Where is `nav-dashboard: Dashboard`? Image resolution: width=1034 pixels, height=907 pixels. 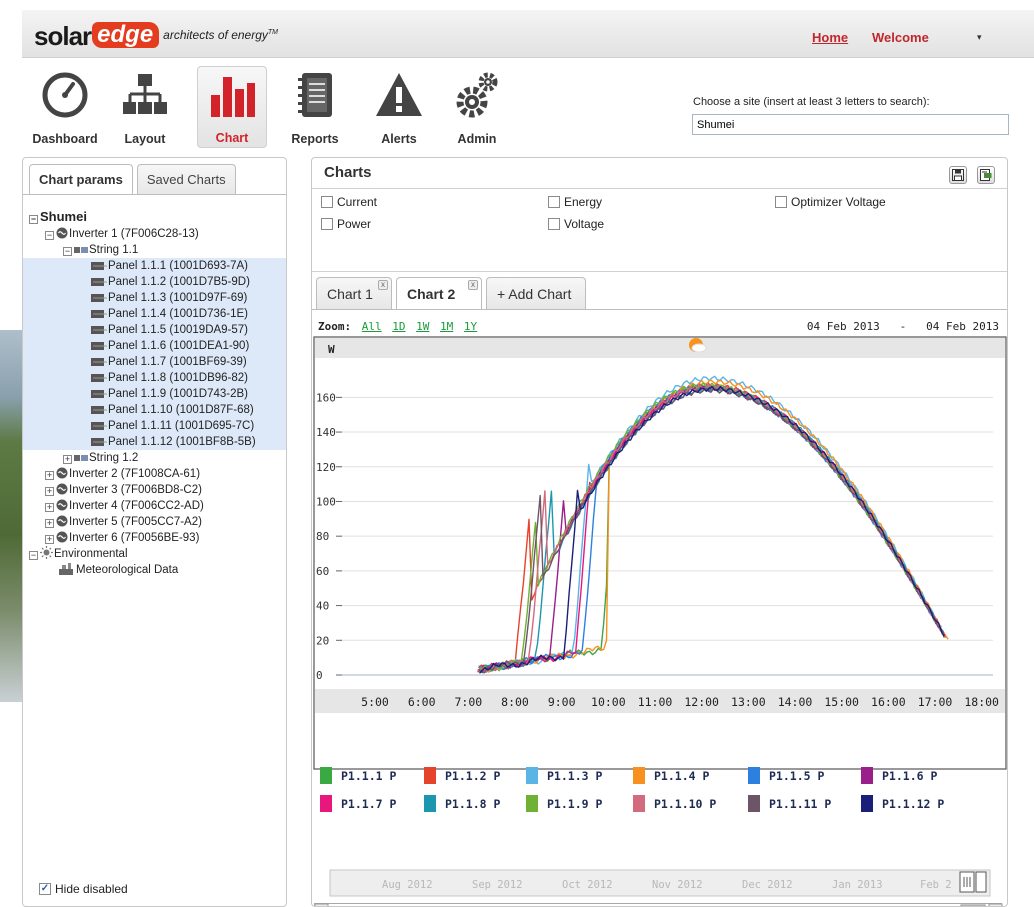 nav-dashboard: Dashboard is located at coordinates (65, 107).